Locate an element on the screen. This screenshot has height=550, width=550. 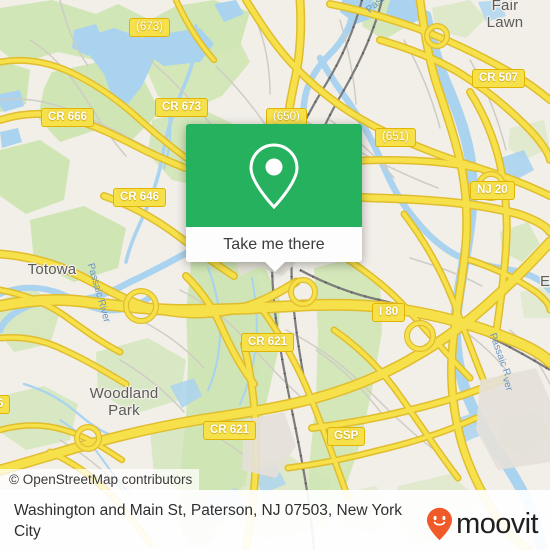
shield-nj-20: NJ 20 is located at coordinates (492, 190).